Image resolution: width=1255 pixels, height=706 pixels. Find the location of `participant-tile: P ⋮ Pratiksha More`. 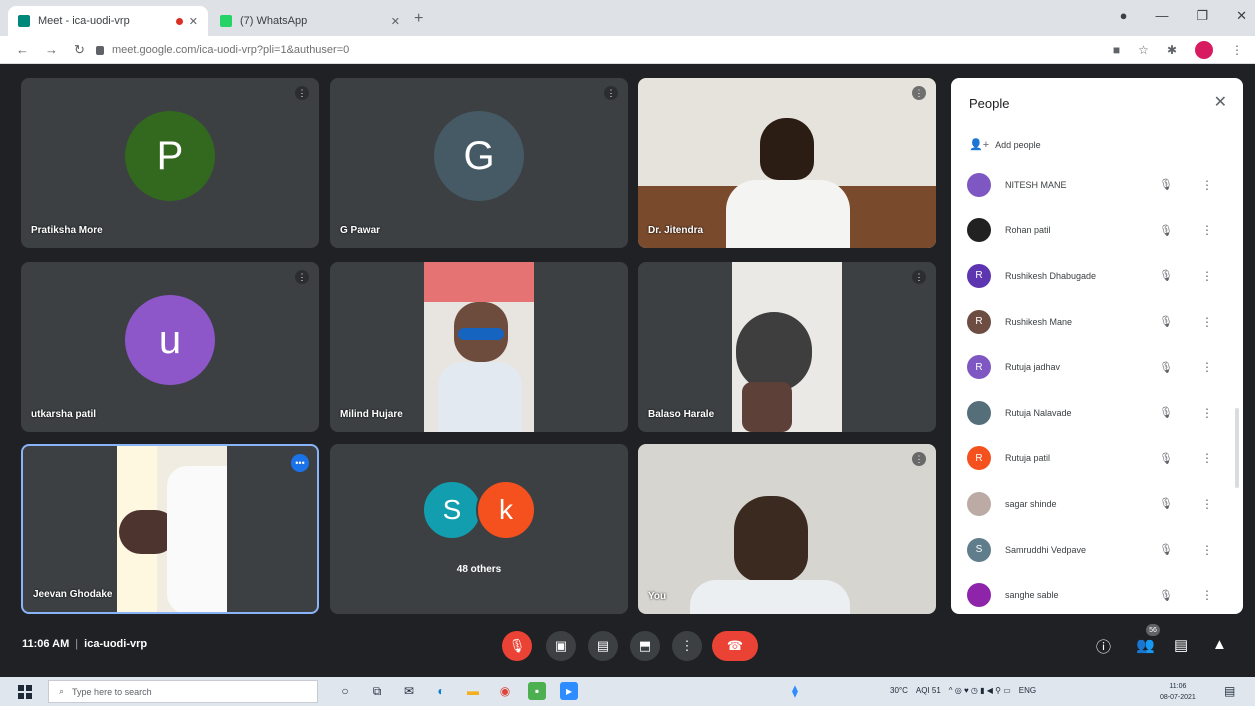

participant-tile: P ⋮ Pratiksha More is located at coordinates (170, 163).